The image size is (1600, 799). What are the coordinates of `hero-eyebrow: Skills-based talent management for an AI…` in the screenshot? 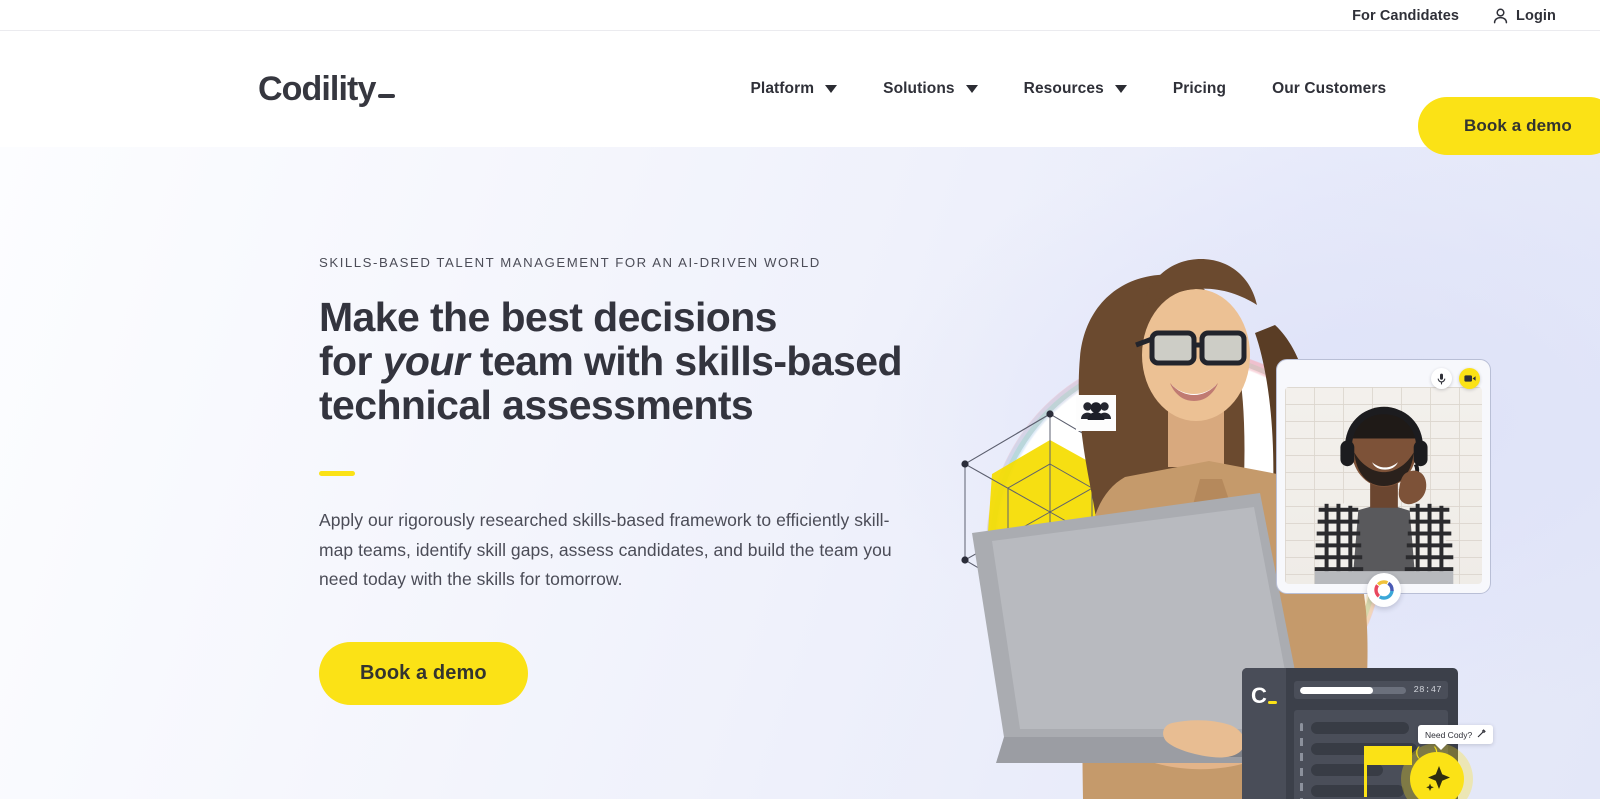 It's located at (570, 262).